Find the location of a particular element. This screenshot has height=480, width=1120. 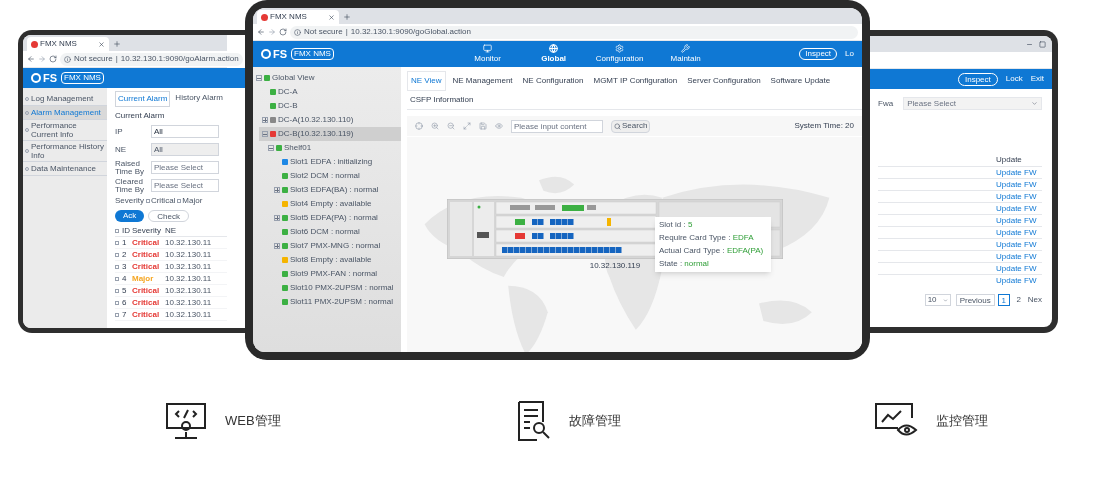

previous-button: Previous is located at coordinates (975, 300).